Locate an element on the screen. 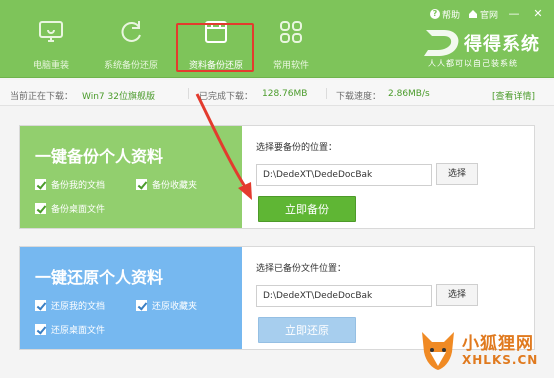 This screenshot has height=378, width=554. restore-path-field: D:\DedeXT\DedeDocBak is located at coordinates (344, 296).